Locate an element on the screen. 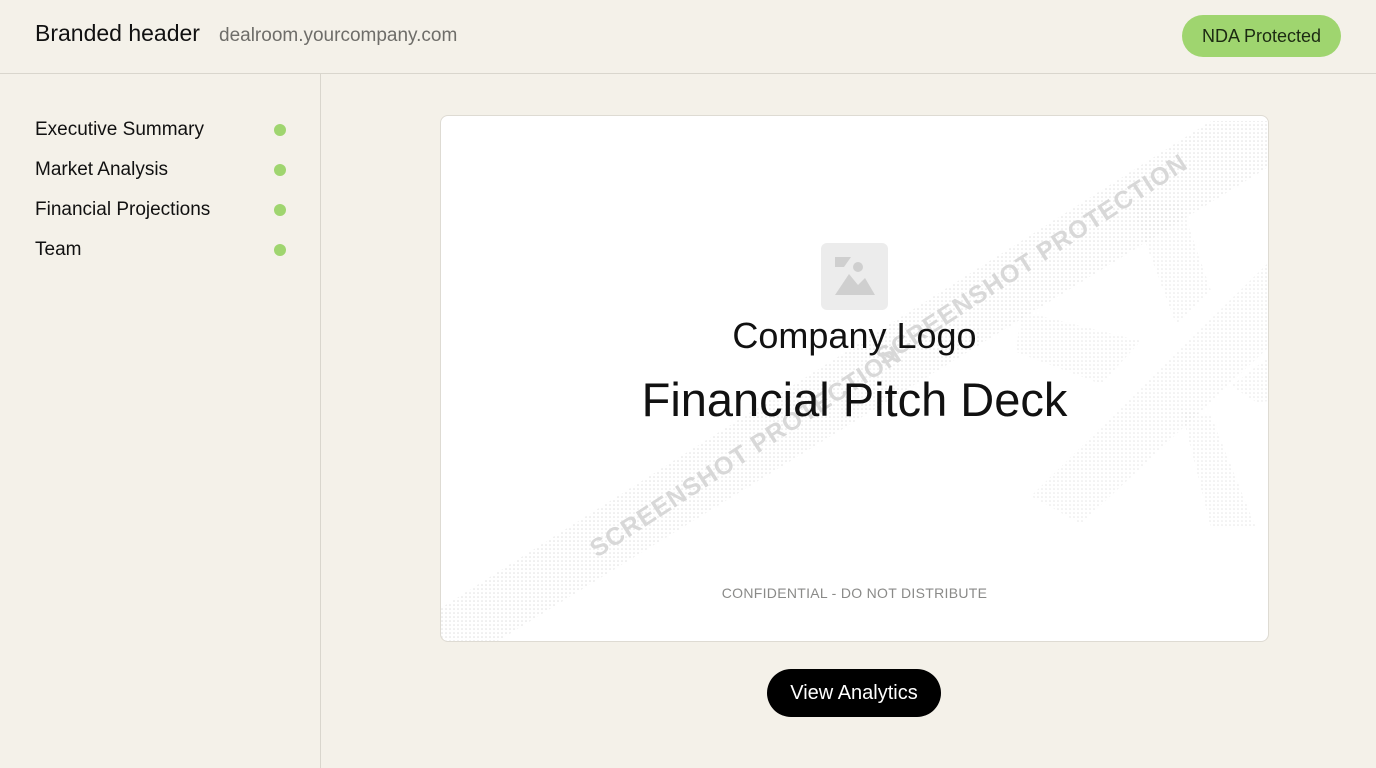  company-logo-placeholder is located at coordinates (854, 276).